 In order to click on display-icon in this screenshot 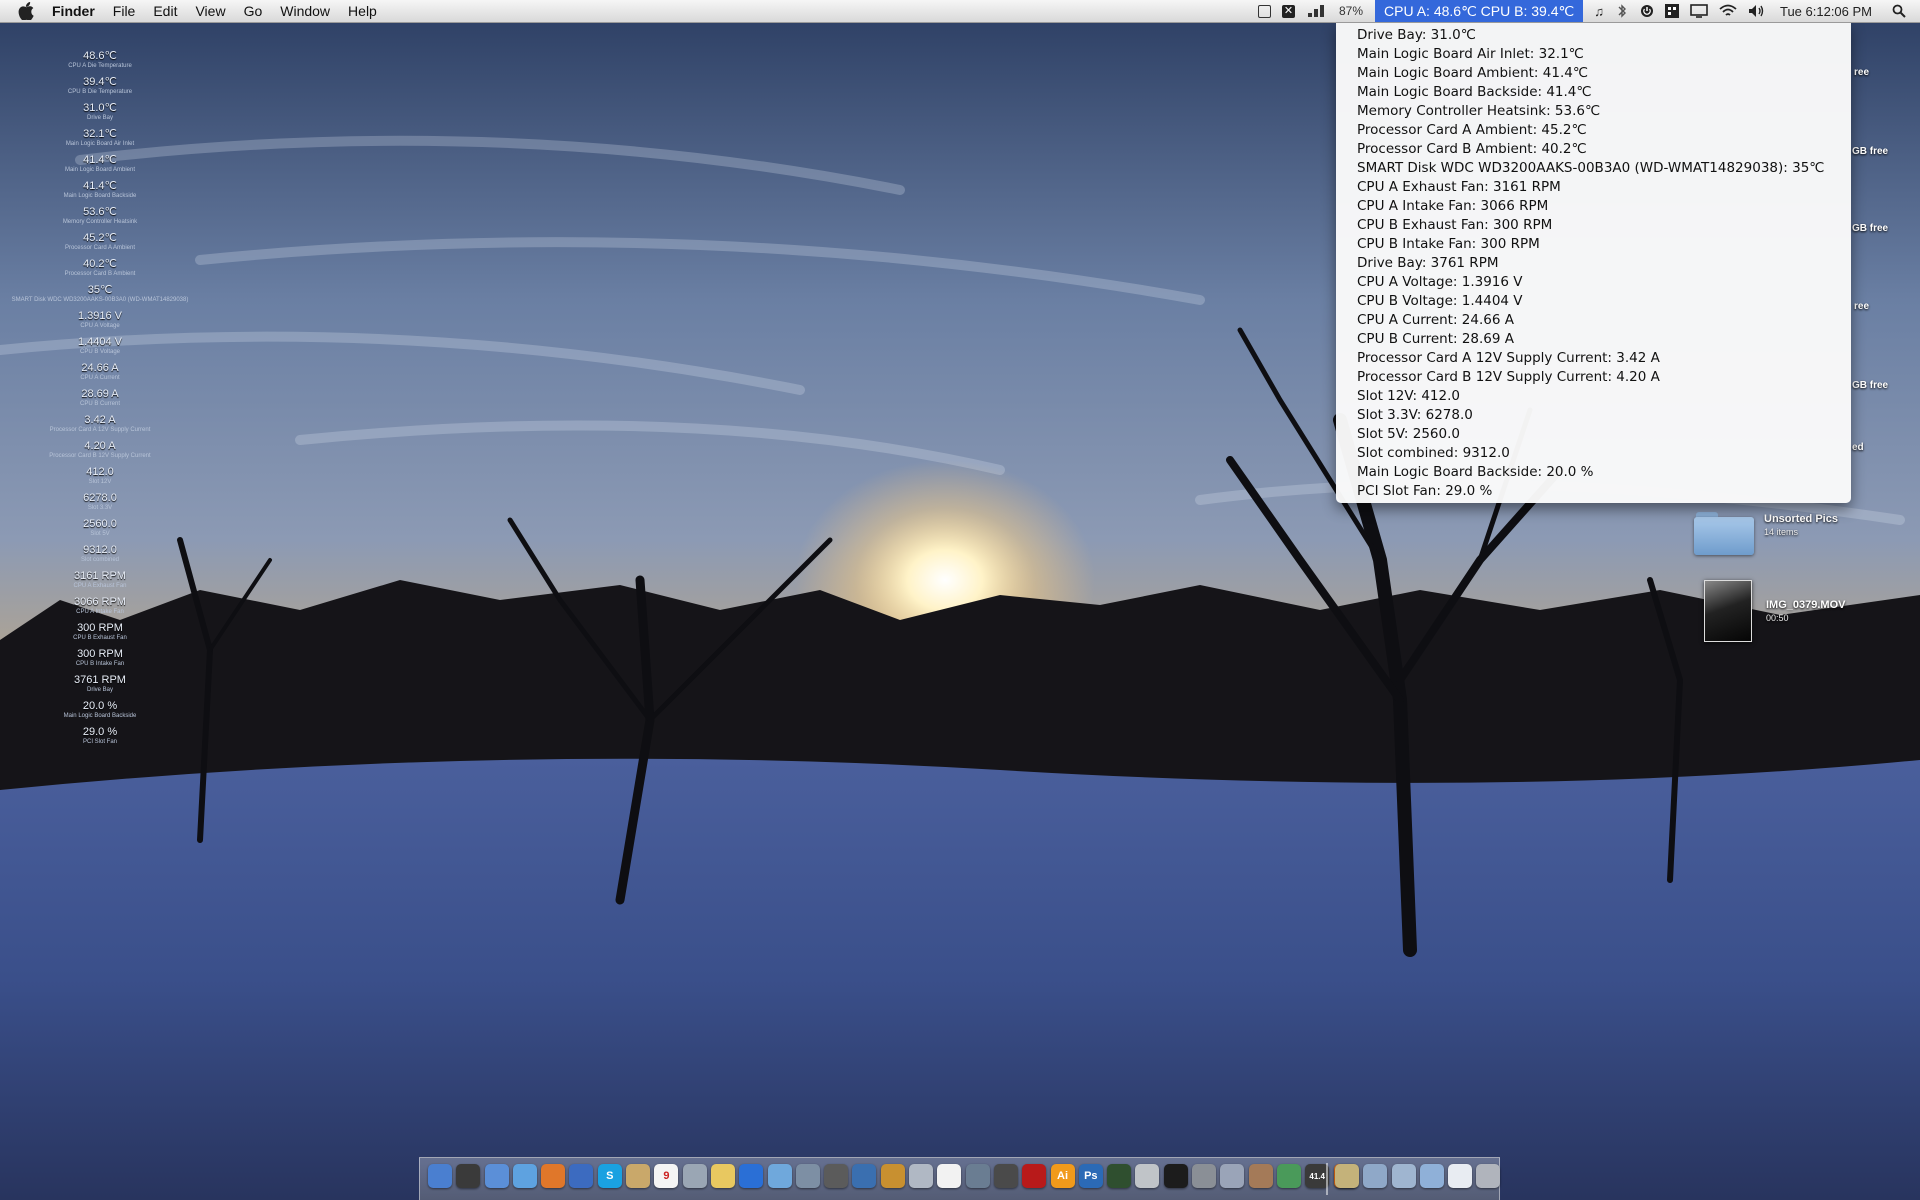, I will do `click(1699, 11)`.